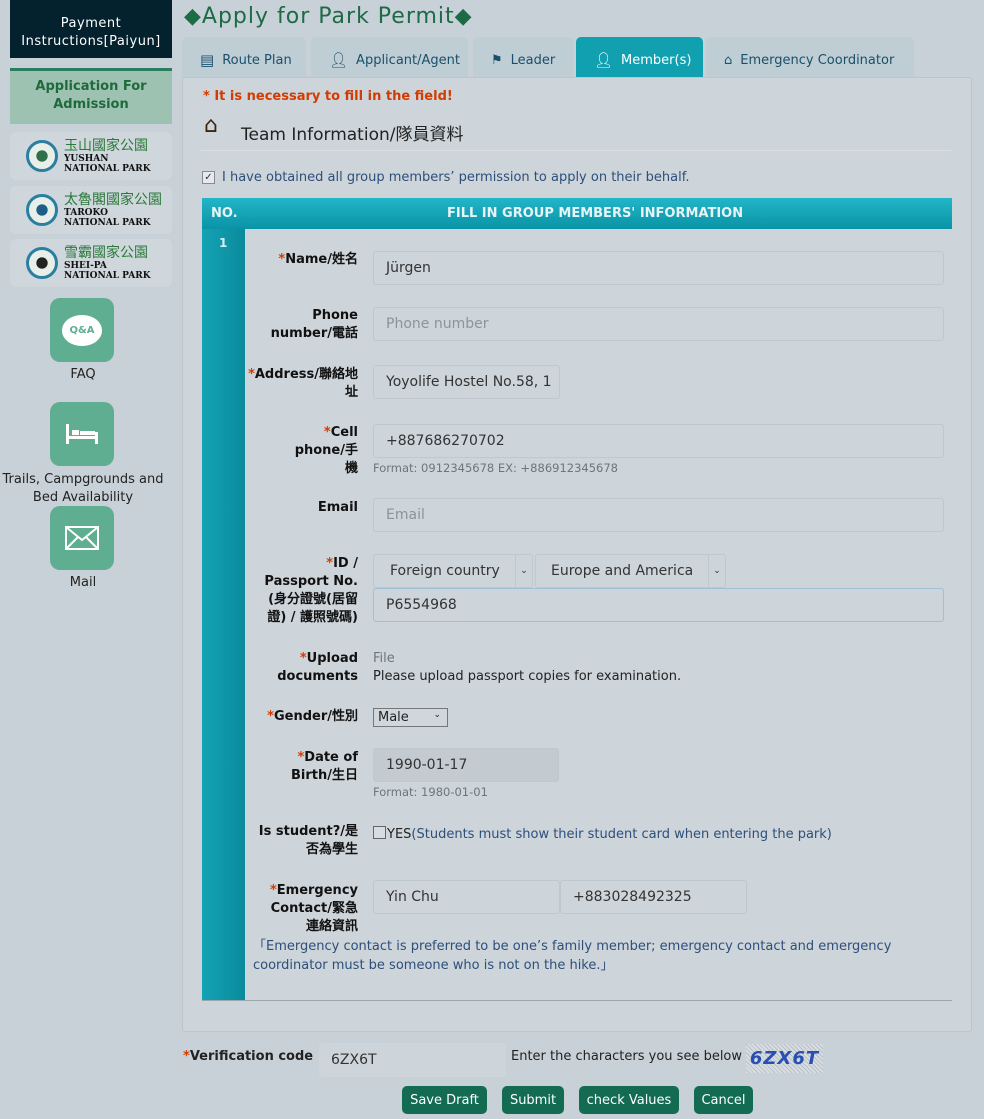 This screenshot has width=984, height=1119. What do you see at coordinates (82, 538) in the screenshot?
I see `mail-icon` at bounding box center [82, 538].